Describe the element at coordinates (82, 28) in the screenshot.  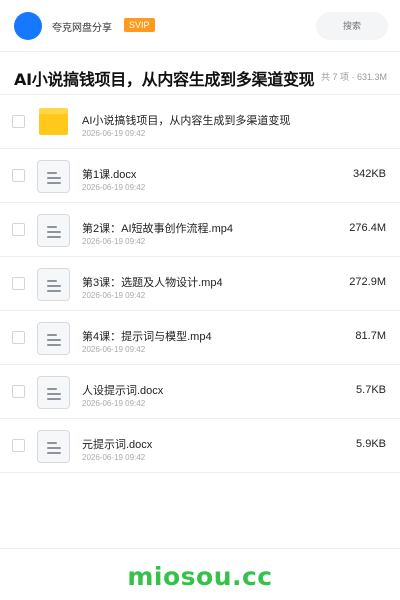
I see `app-name: 夸克网盘分享` at that location.